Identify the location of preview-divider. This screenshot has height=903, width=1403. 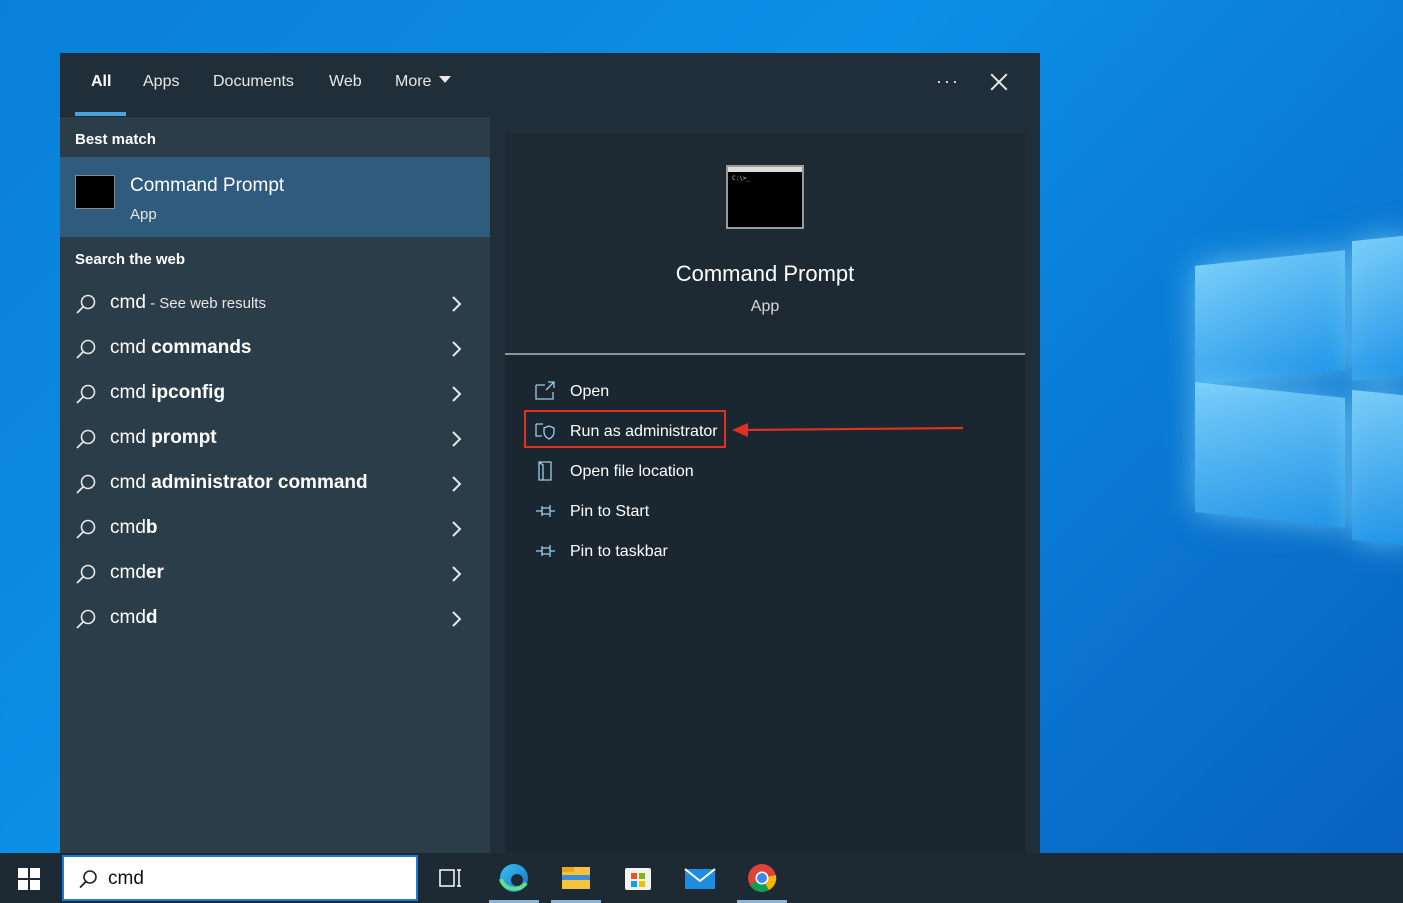
(765, 354).